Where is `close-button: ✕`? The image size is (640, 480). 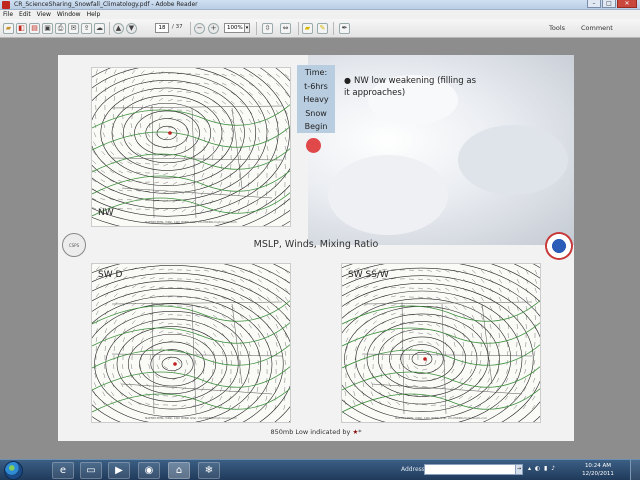
close-button: ✕ is located at coordinates (627, 4).